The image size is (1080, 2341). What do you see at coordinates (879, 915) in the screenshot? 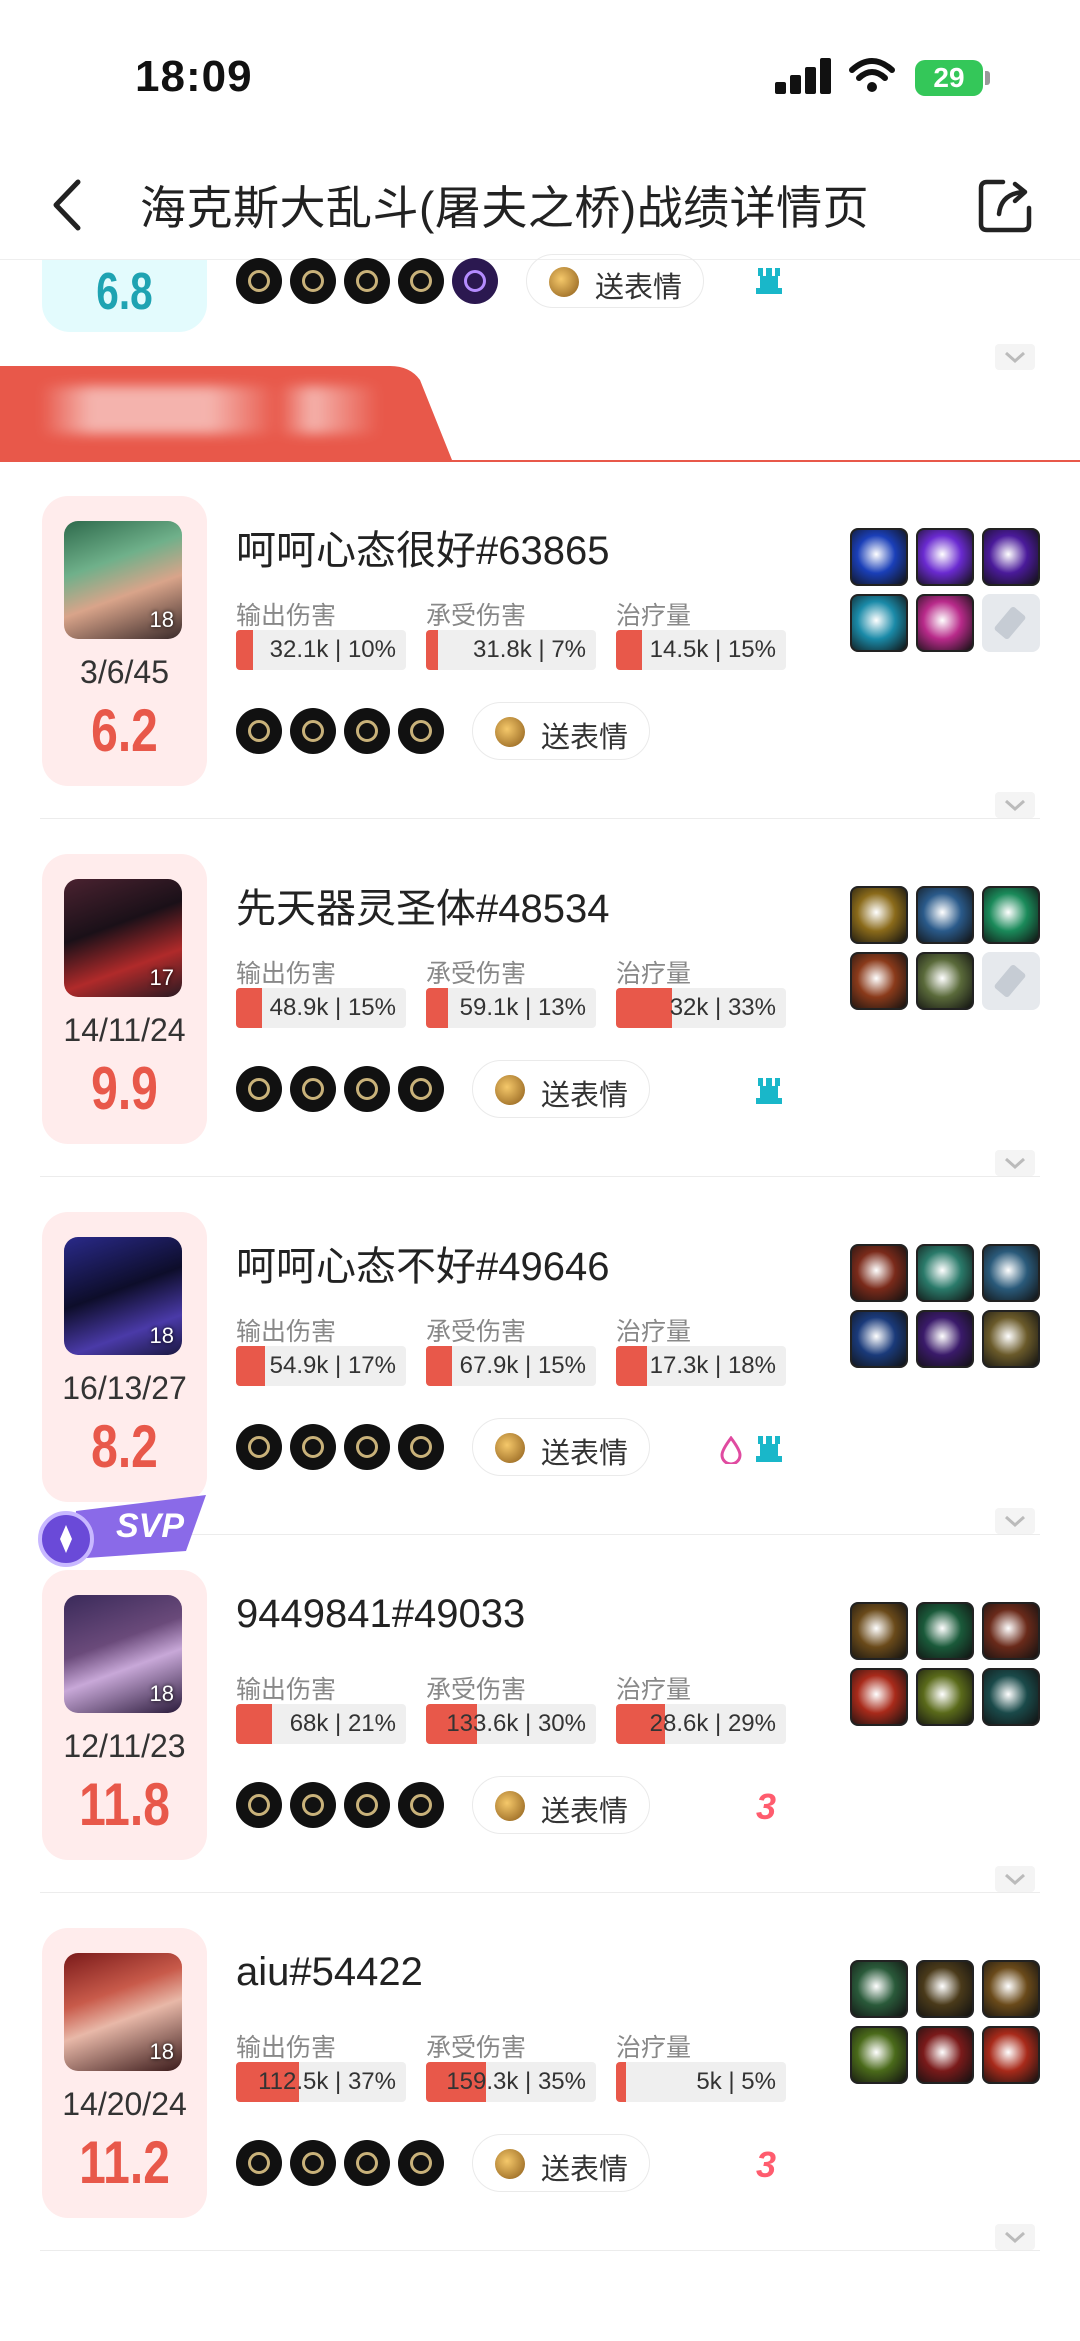
I see `gold-blade-item-icon` at bounding box center [879, 915].